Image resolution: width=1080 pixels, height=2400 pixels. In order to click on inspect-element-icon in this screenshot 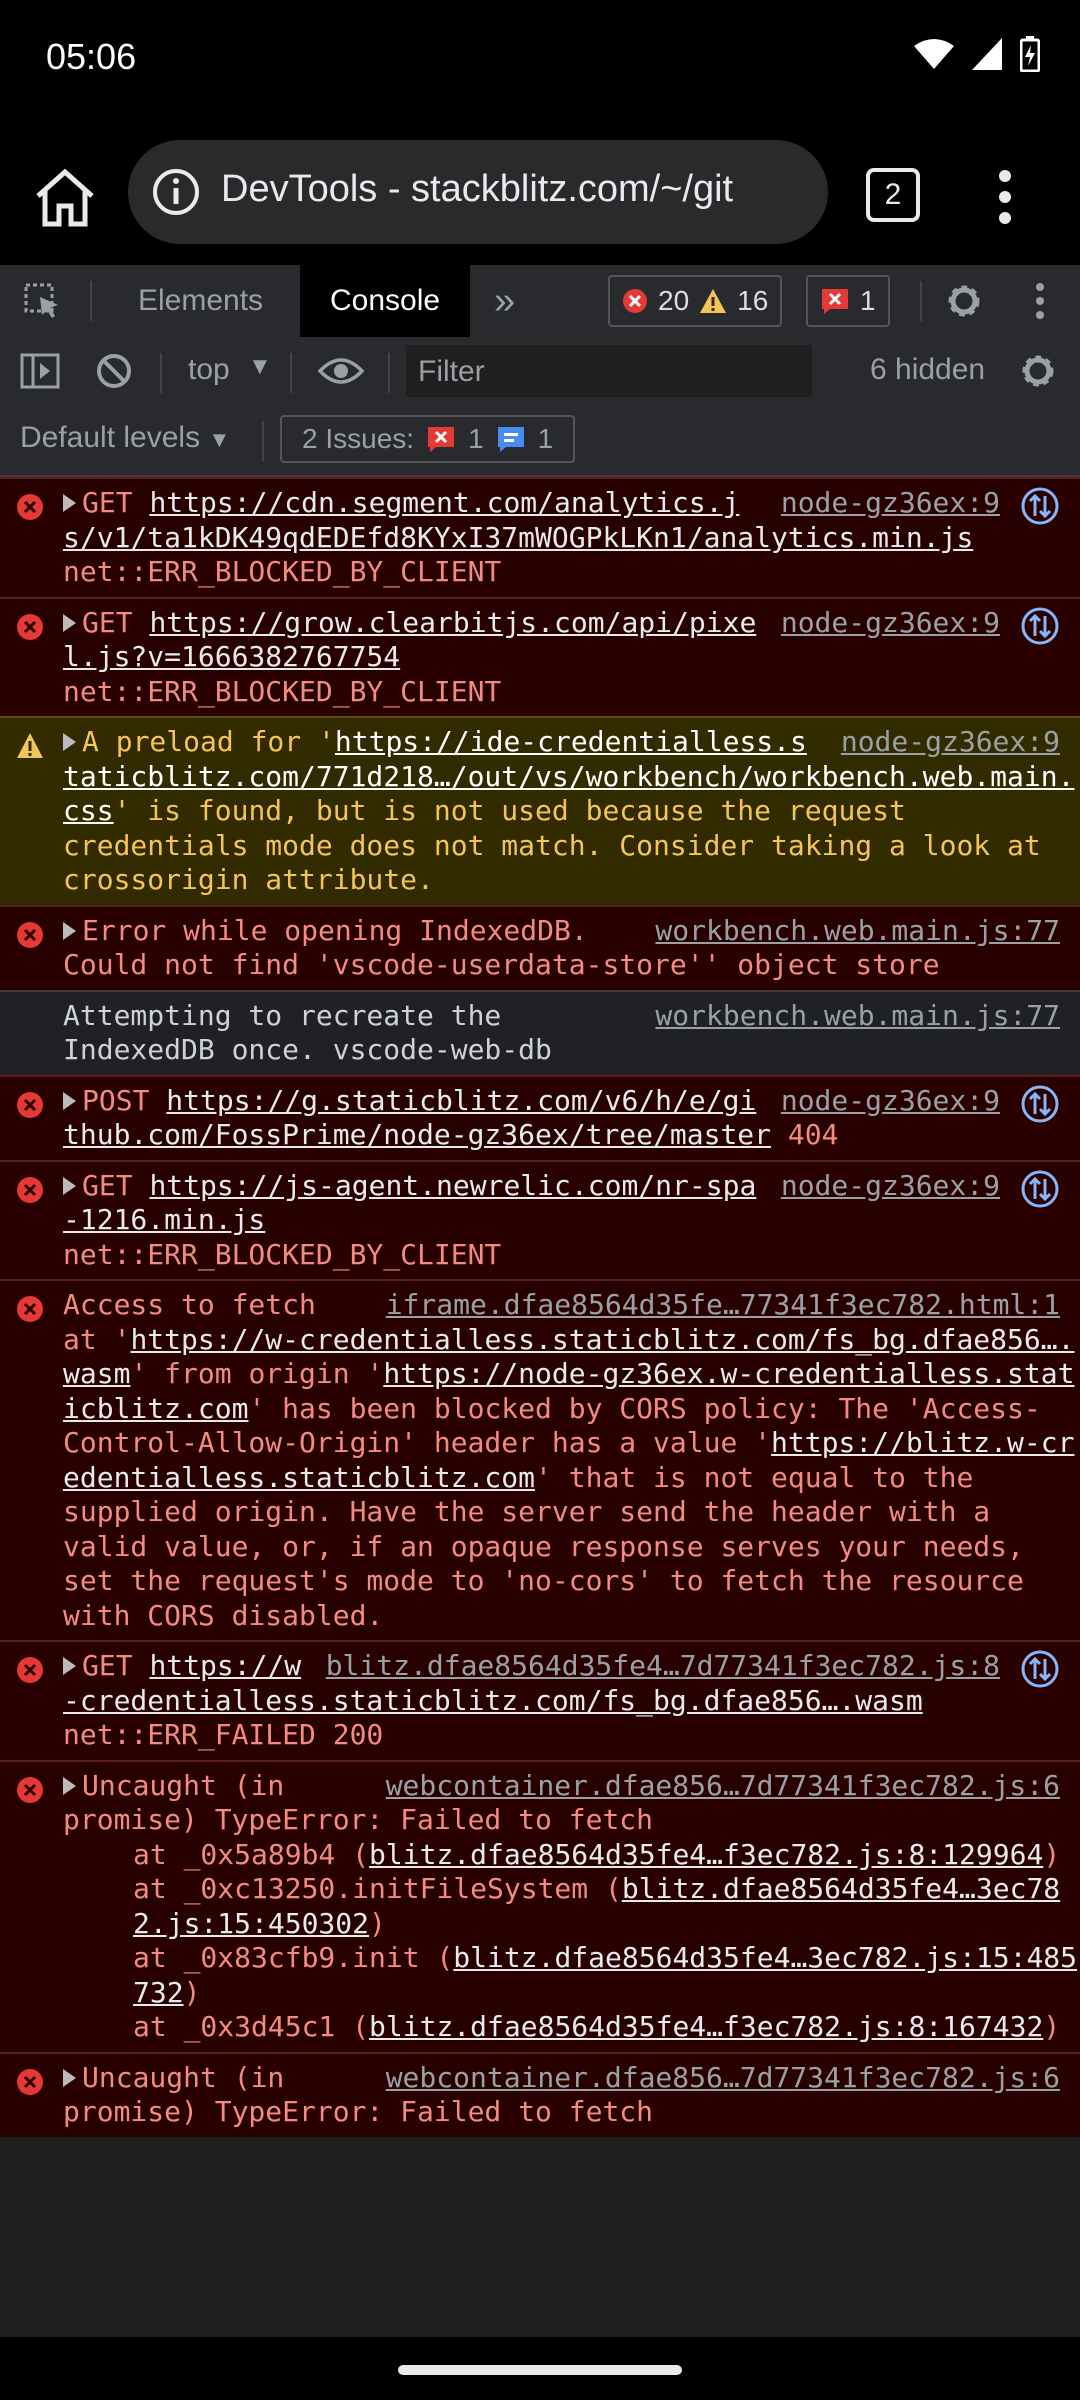, I will do `click(43, 302)`.